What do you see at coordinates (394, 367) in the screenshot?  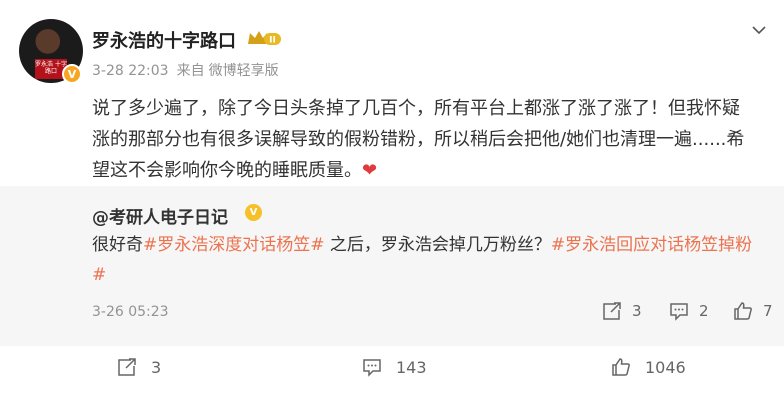 I see `comment-button: 143` at bounding box center [394, 367].